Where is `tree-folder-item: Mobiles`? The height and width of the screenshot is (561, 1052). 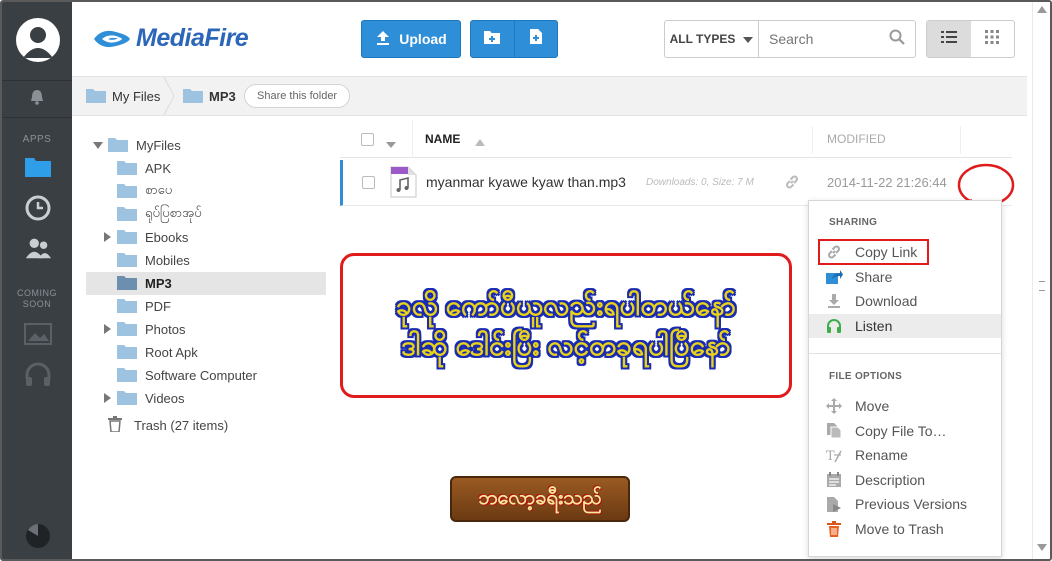 tree-folder-item: Mobiles is located at coordinates (206, 260).